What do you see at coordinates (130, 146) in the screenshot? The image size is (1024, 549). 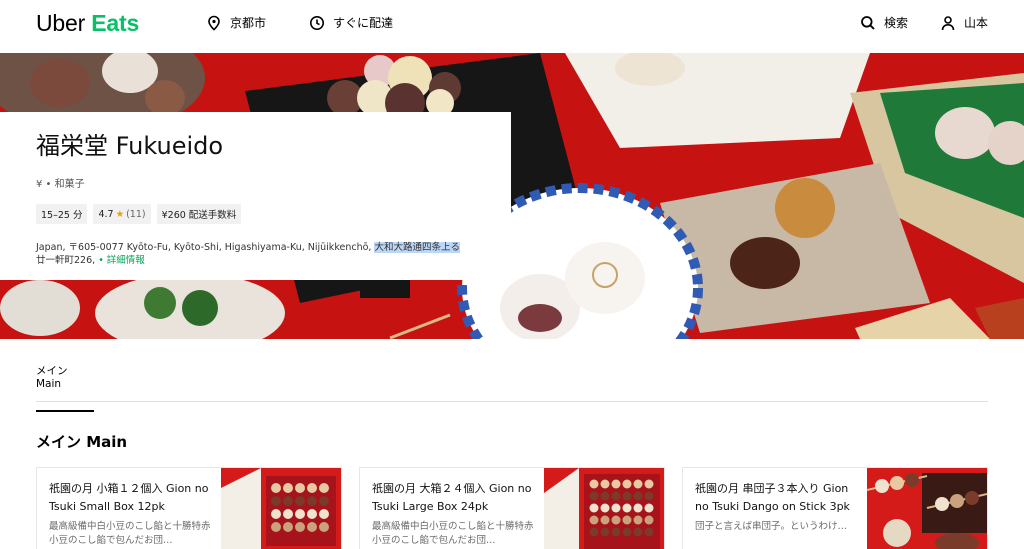 I see `store-name: 福栄堂 Fukueido` at bounding box center [130, 146].